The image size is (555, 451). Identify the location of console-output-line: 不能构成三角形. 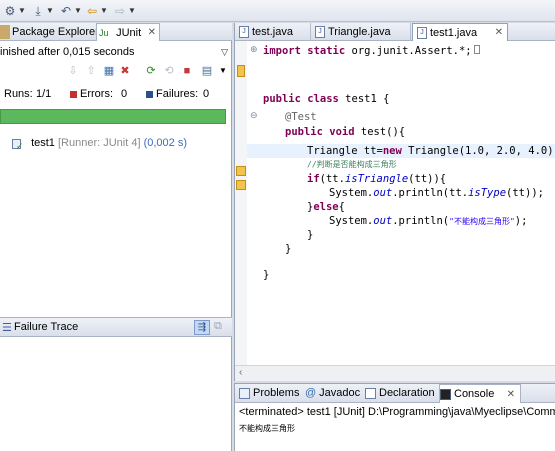
(267, 428).